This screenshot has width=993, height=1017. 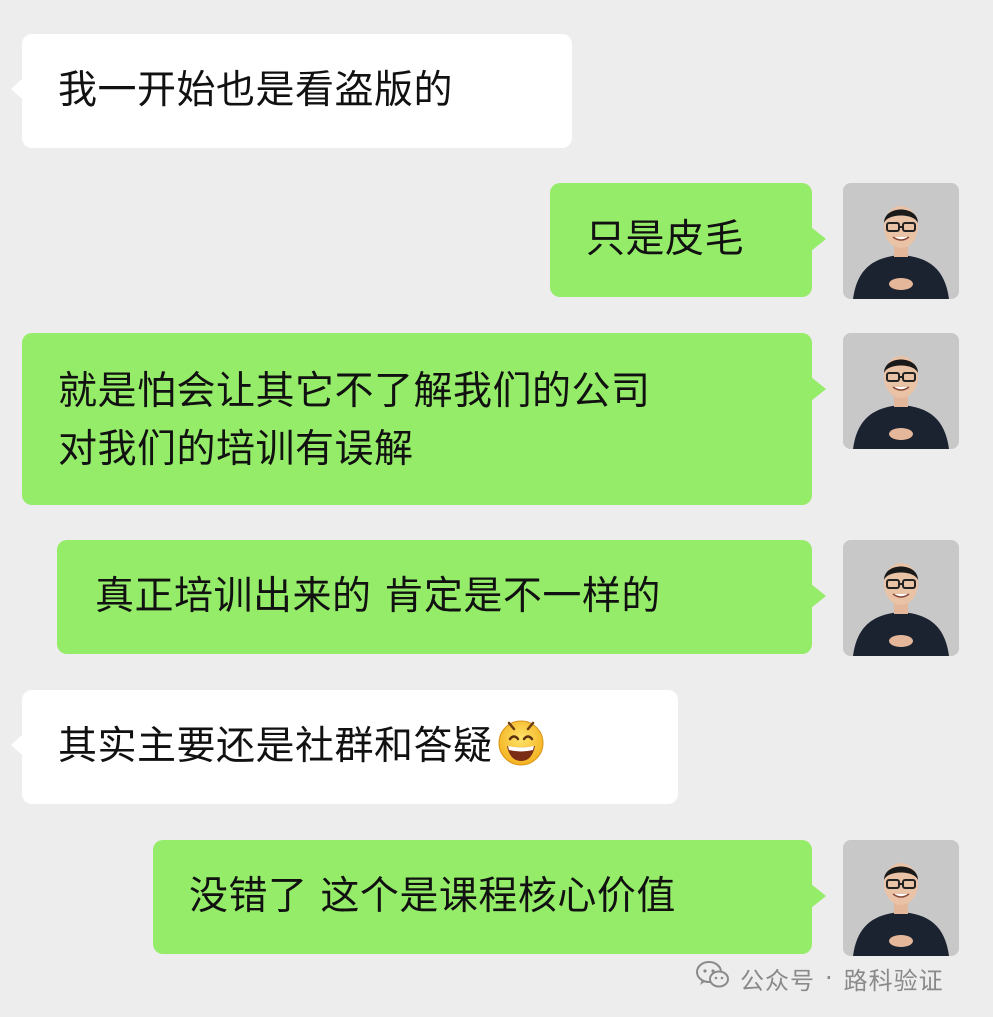 I want to click on source-label: 公众号, so click(x=777, y=980).